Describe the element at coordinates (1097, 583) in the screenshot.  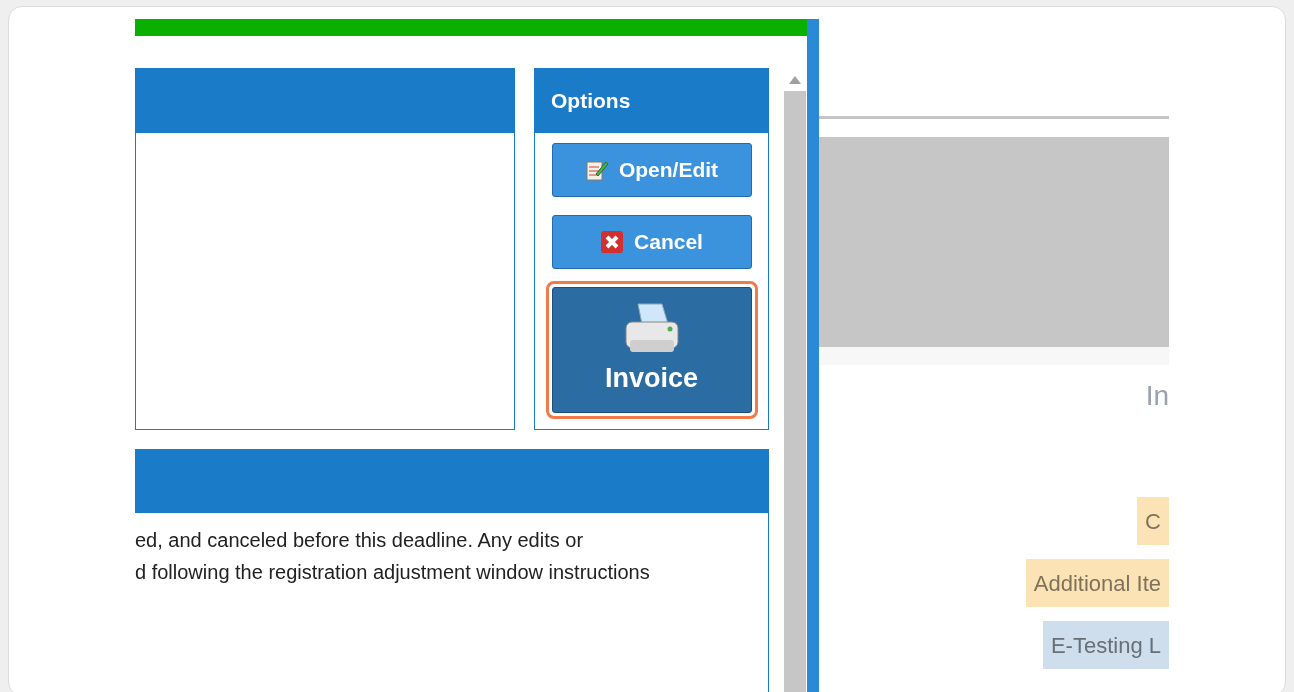
I see `tag: Additional Ite` at that location.